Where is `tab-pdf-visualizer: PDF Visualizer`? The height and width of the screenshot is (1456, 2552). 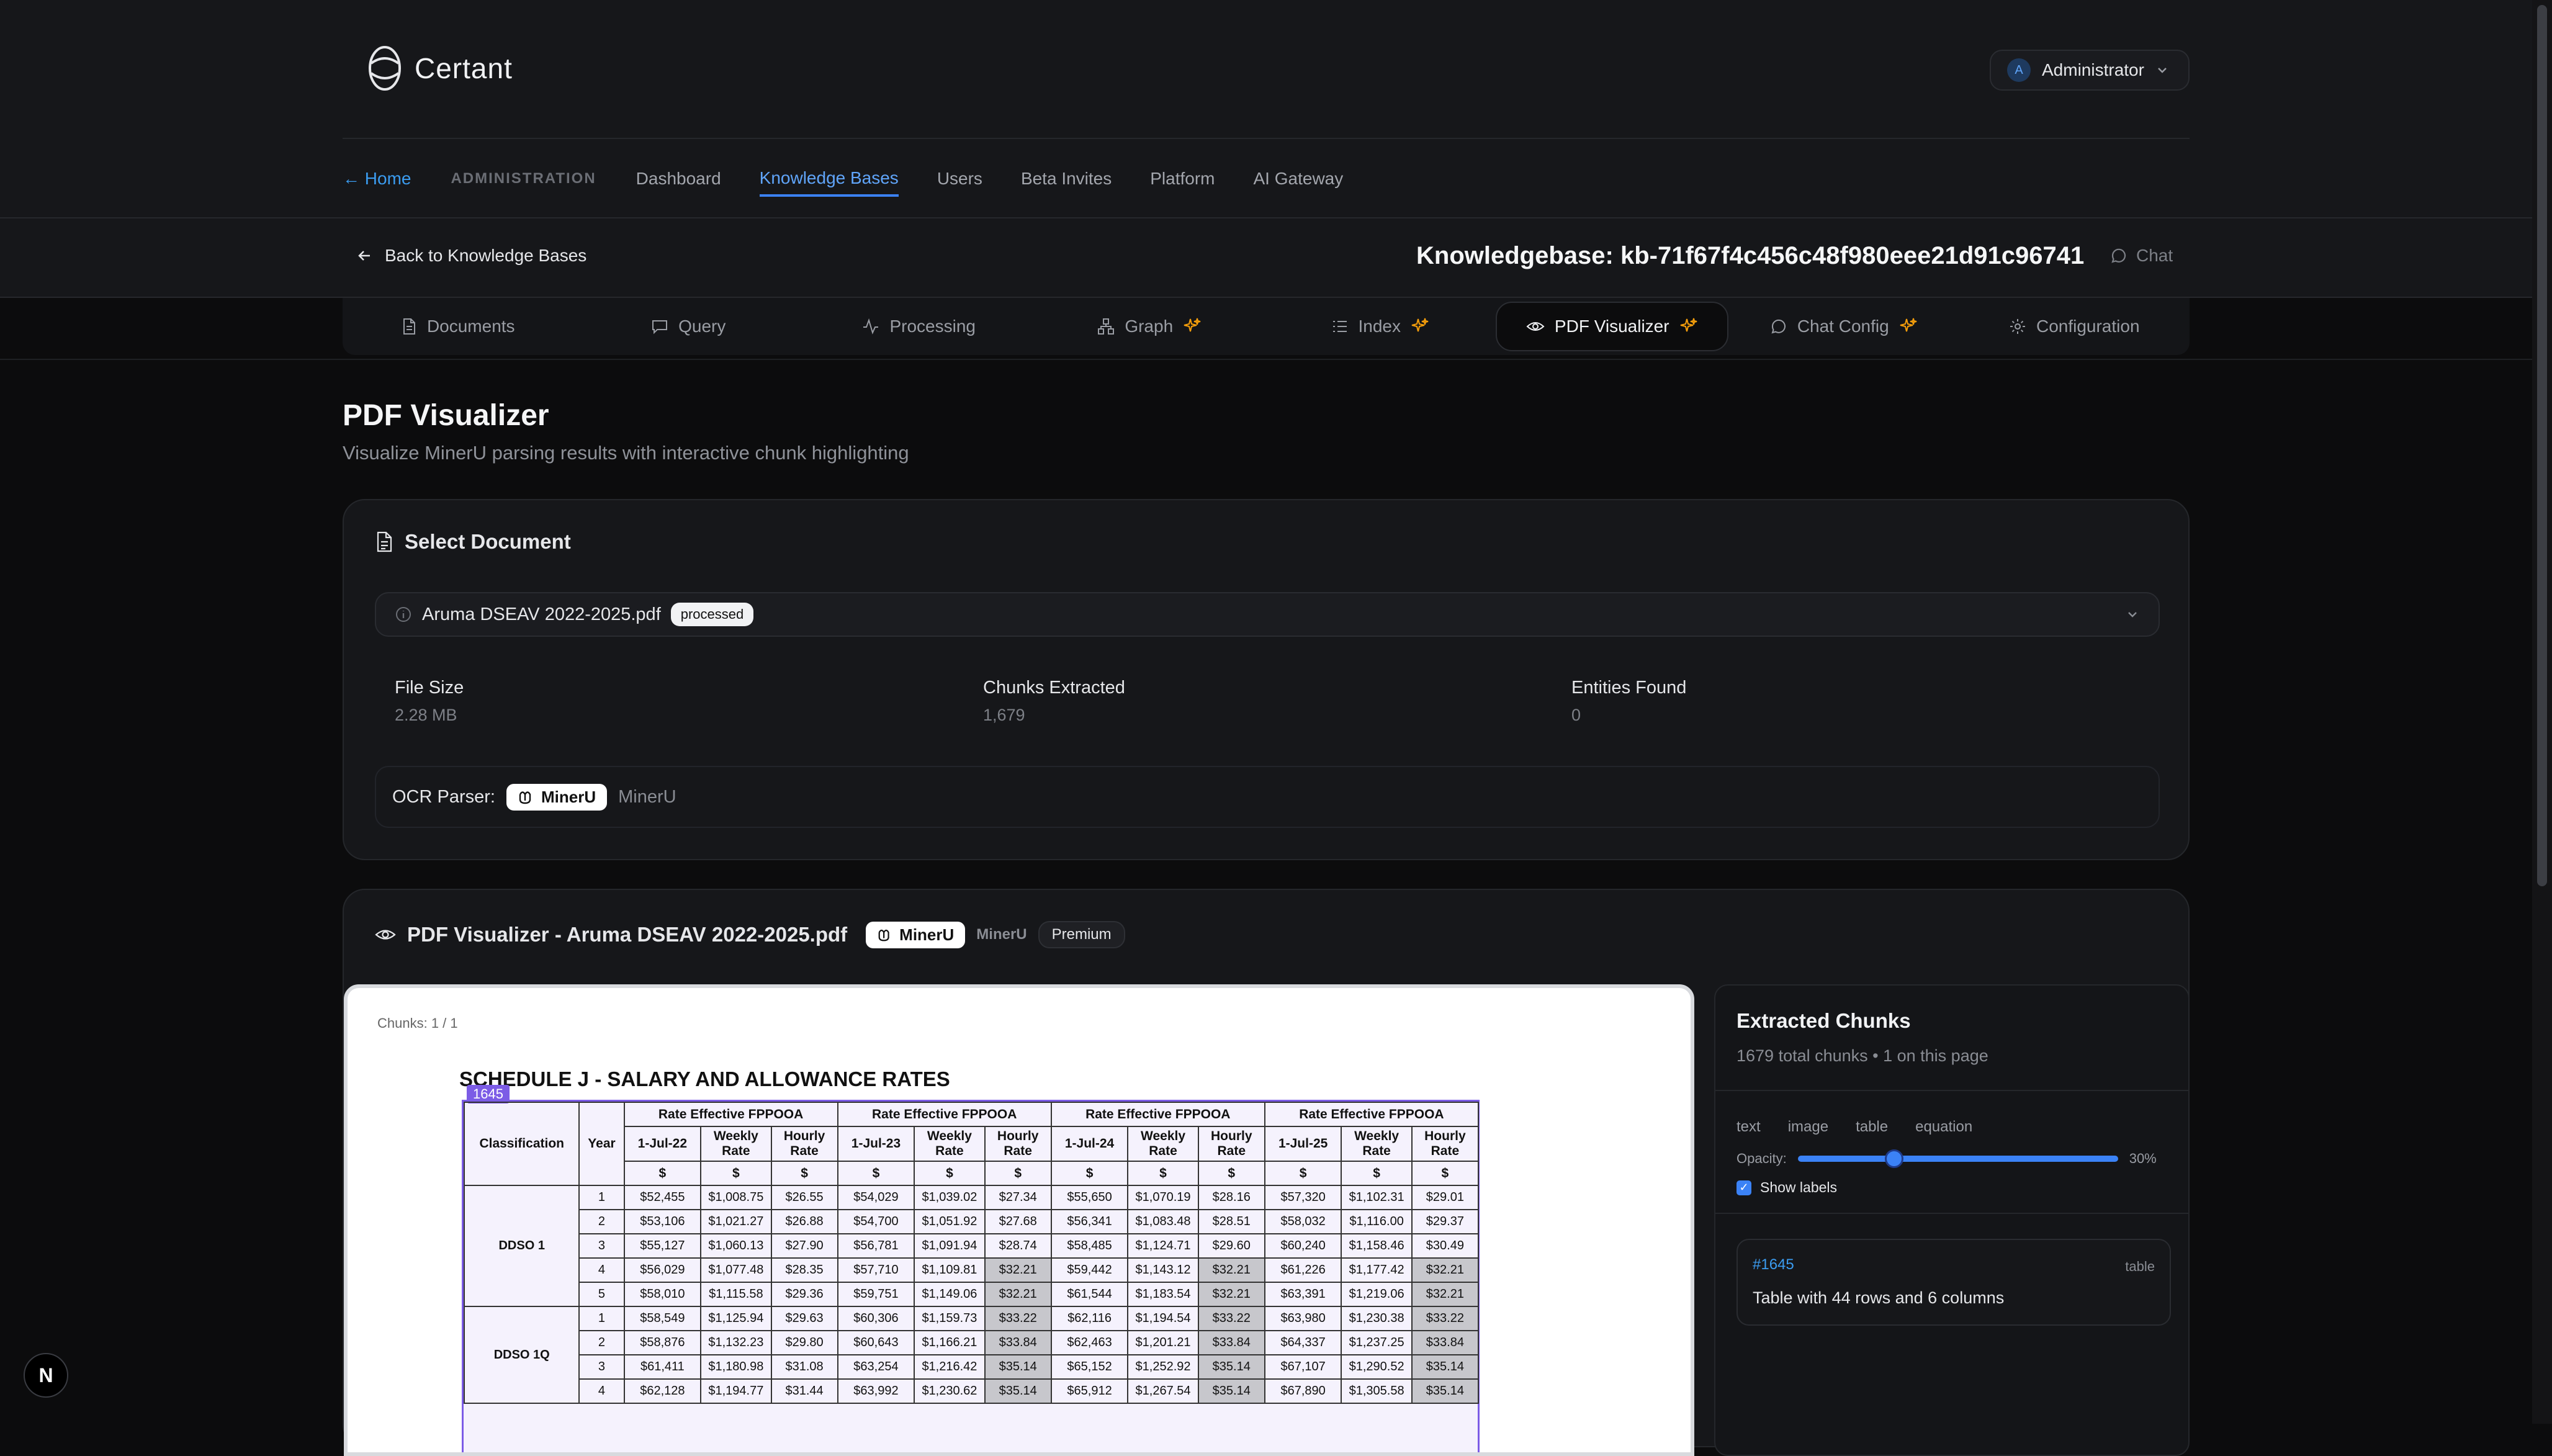
tab-pdf-visualizer: PDF Visualizer is located at coordinates (1611, 326).